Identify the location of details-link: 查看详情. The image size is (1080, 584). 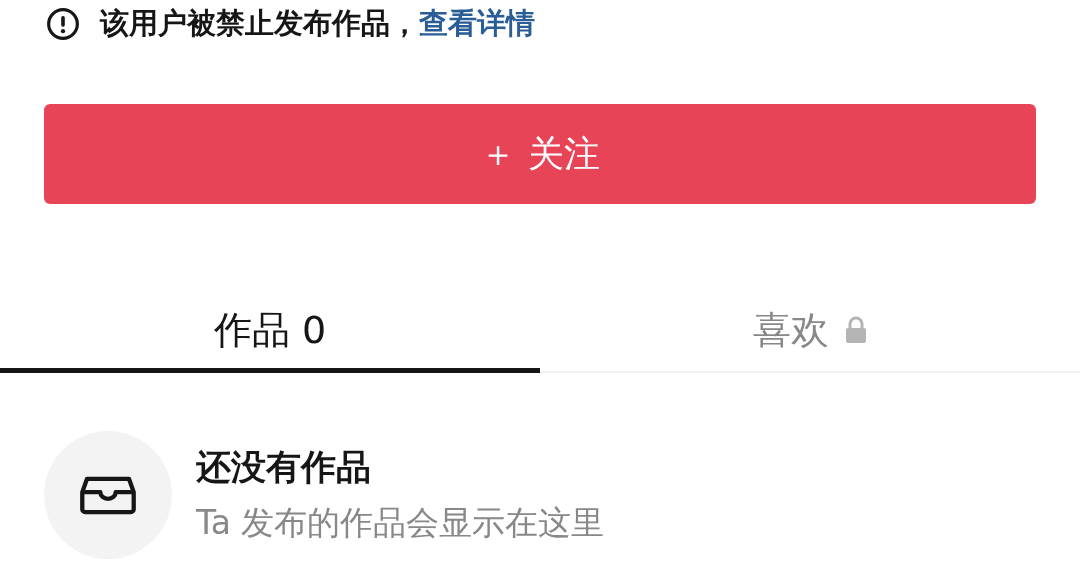
(477, 23).